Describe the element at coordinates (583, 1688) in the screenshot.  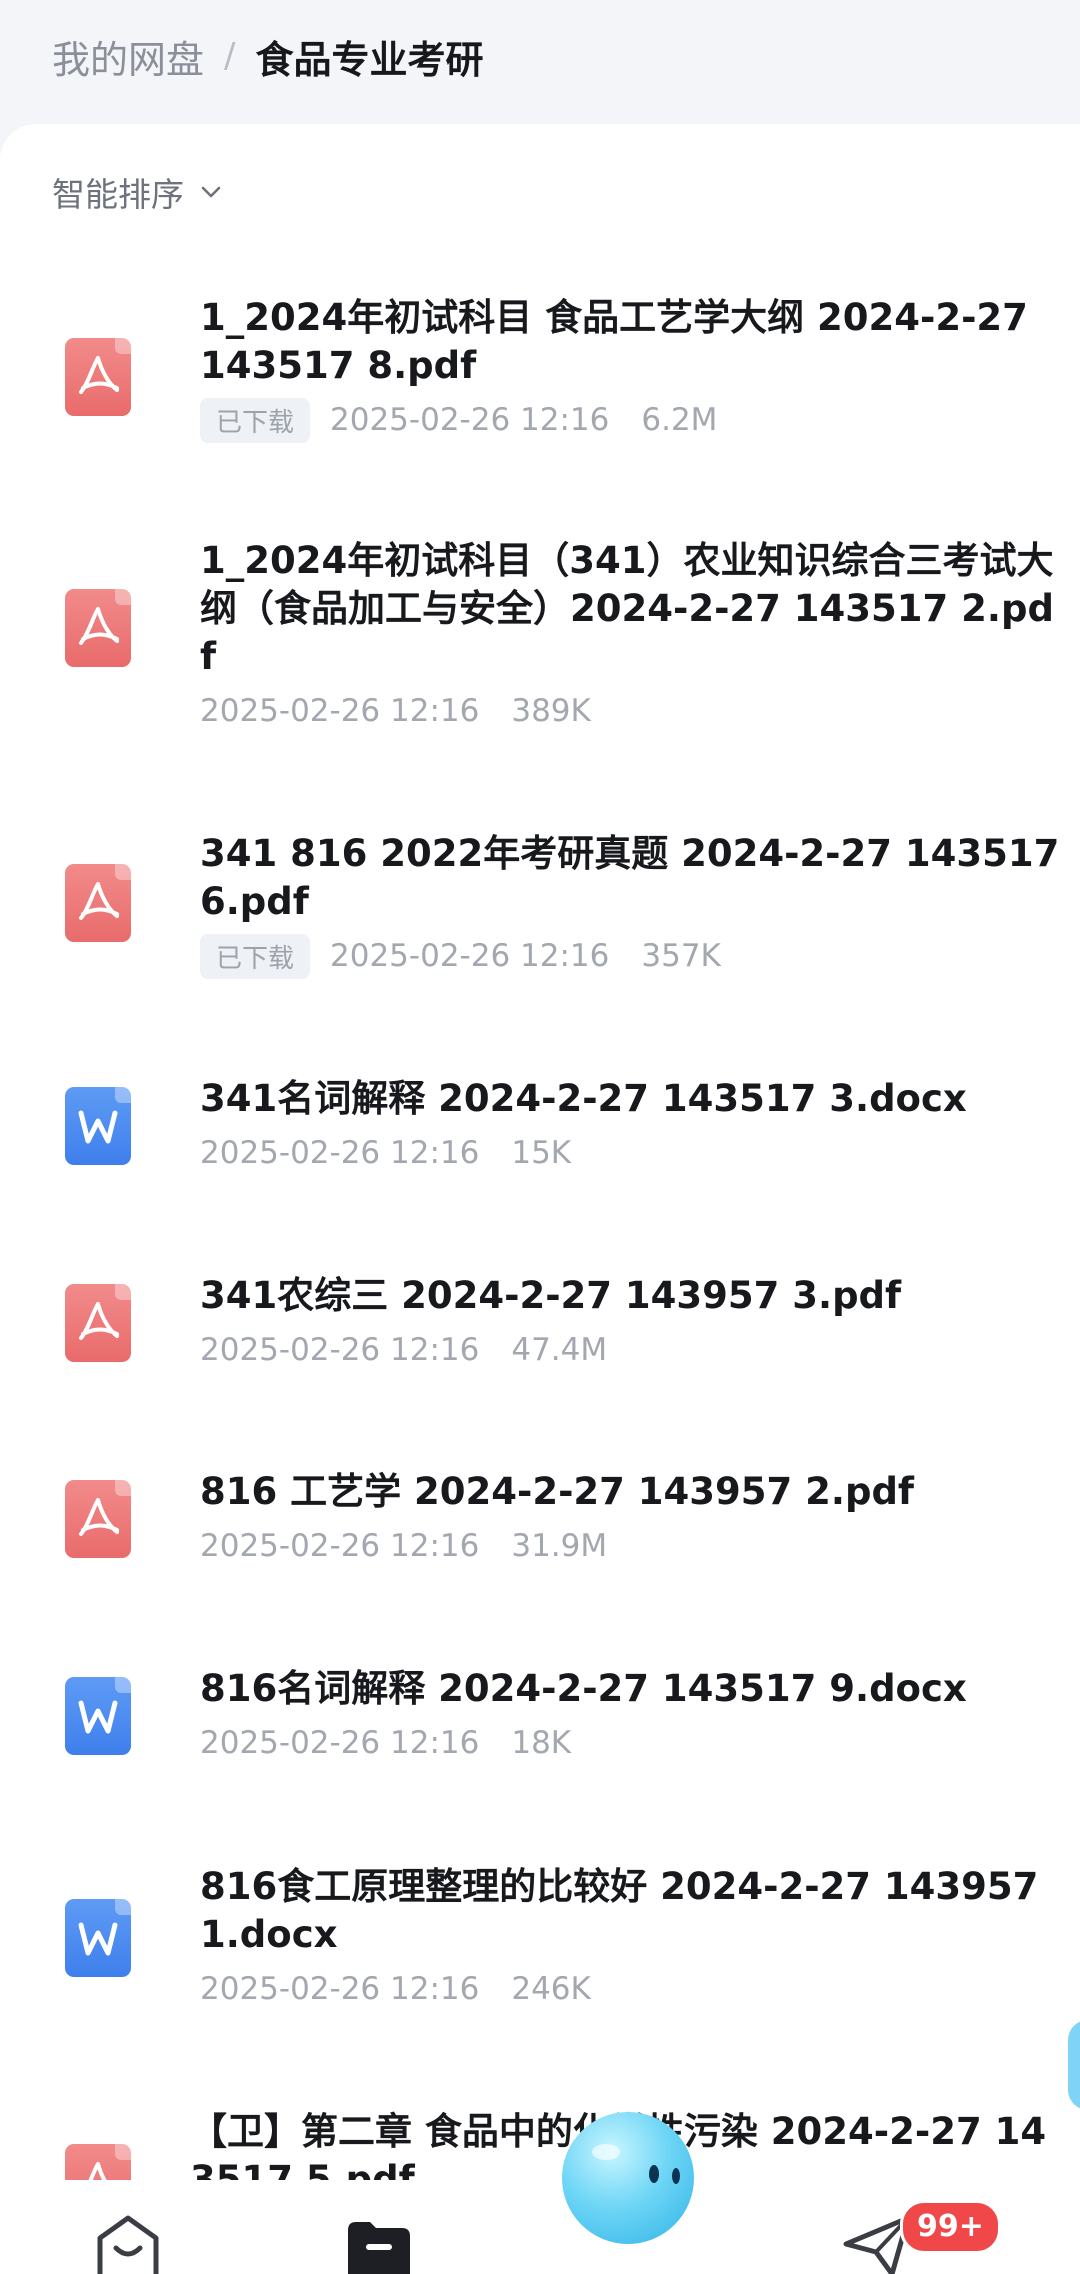
I see `file-name: 816名词解释 2024-2-27 143517 9.docx` at that location.